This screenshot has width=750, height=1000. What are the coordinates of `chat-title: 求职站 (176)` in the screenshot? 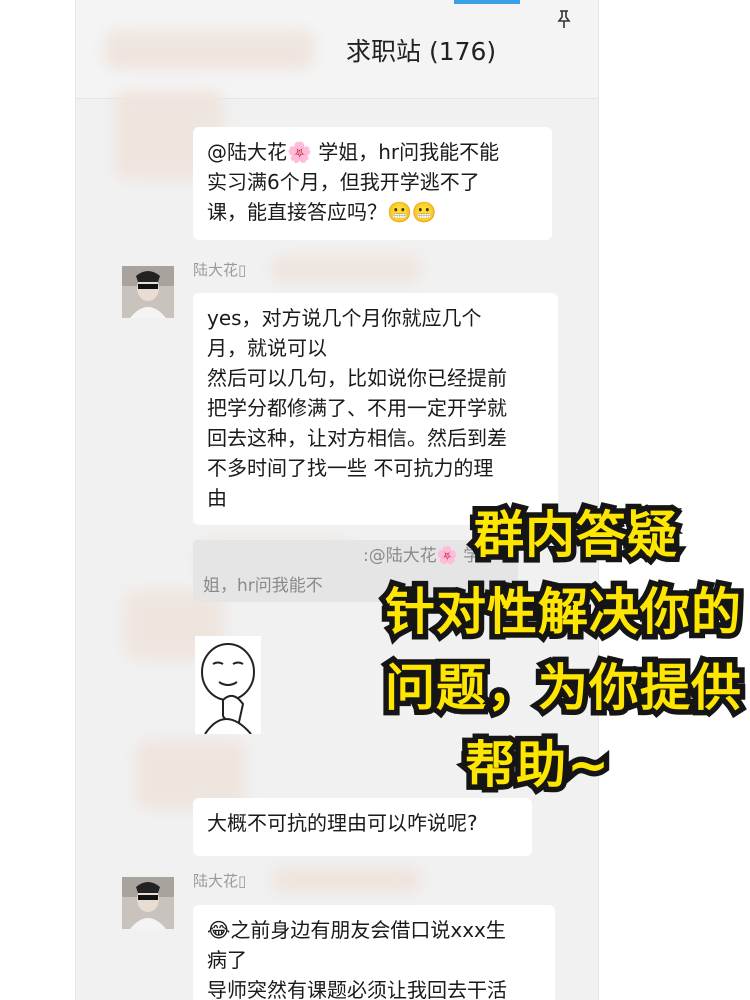 It's located at (421, 51).